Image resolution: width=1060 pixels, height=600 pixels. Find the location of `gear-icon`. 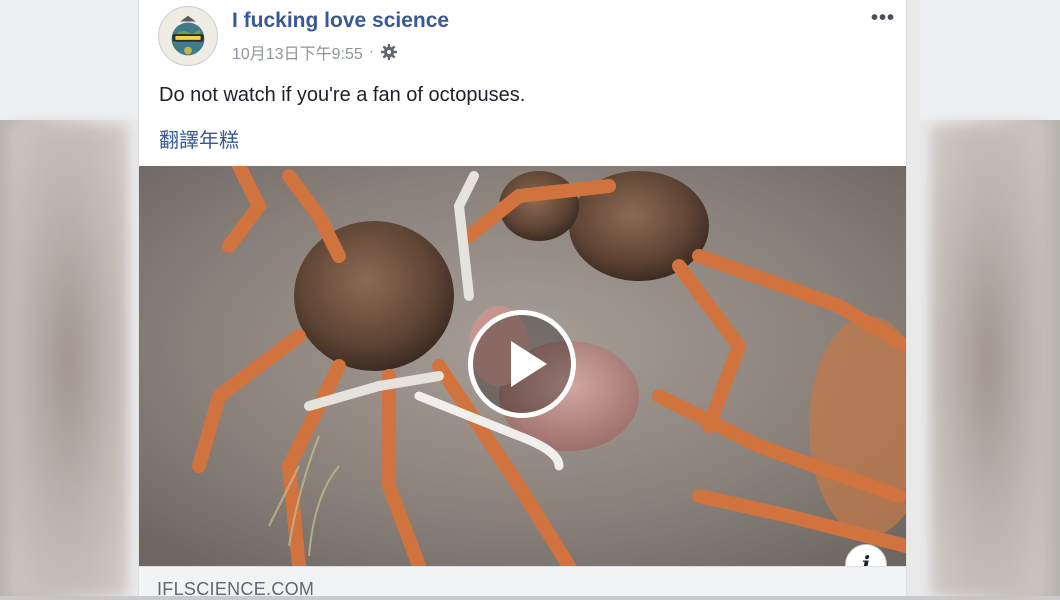

gear-icon is located at coordinates (389, 52).